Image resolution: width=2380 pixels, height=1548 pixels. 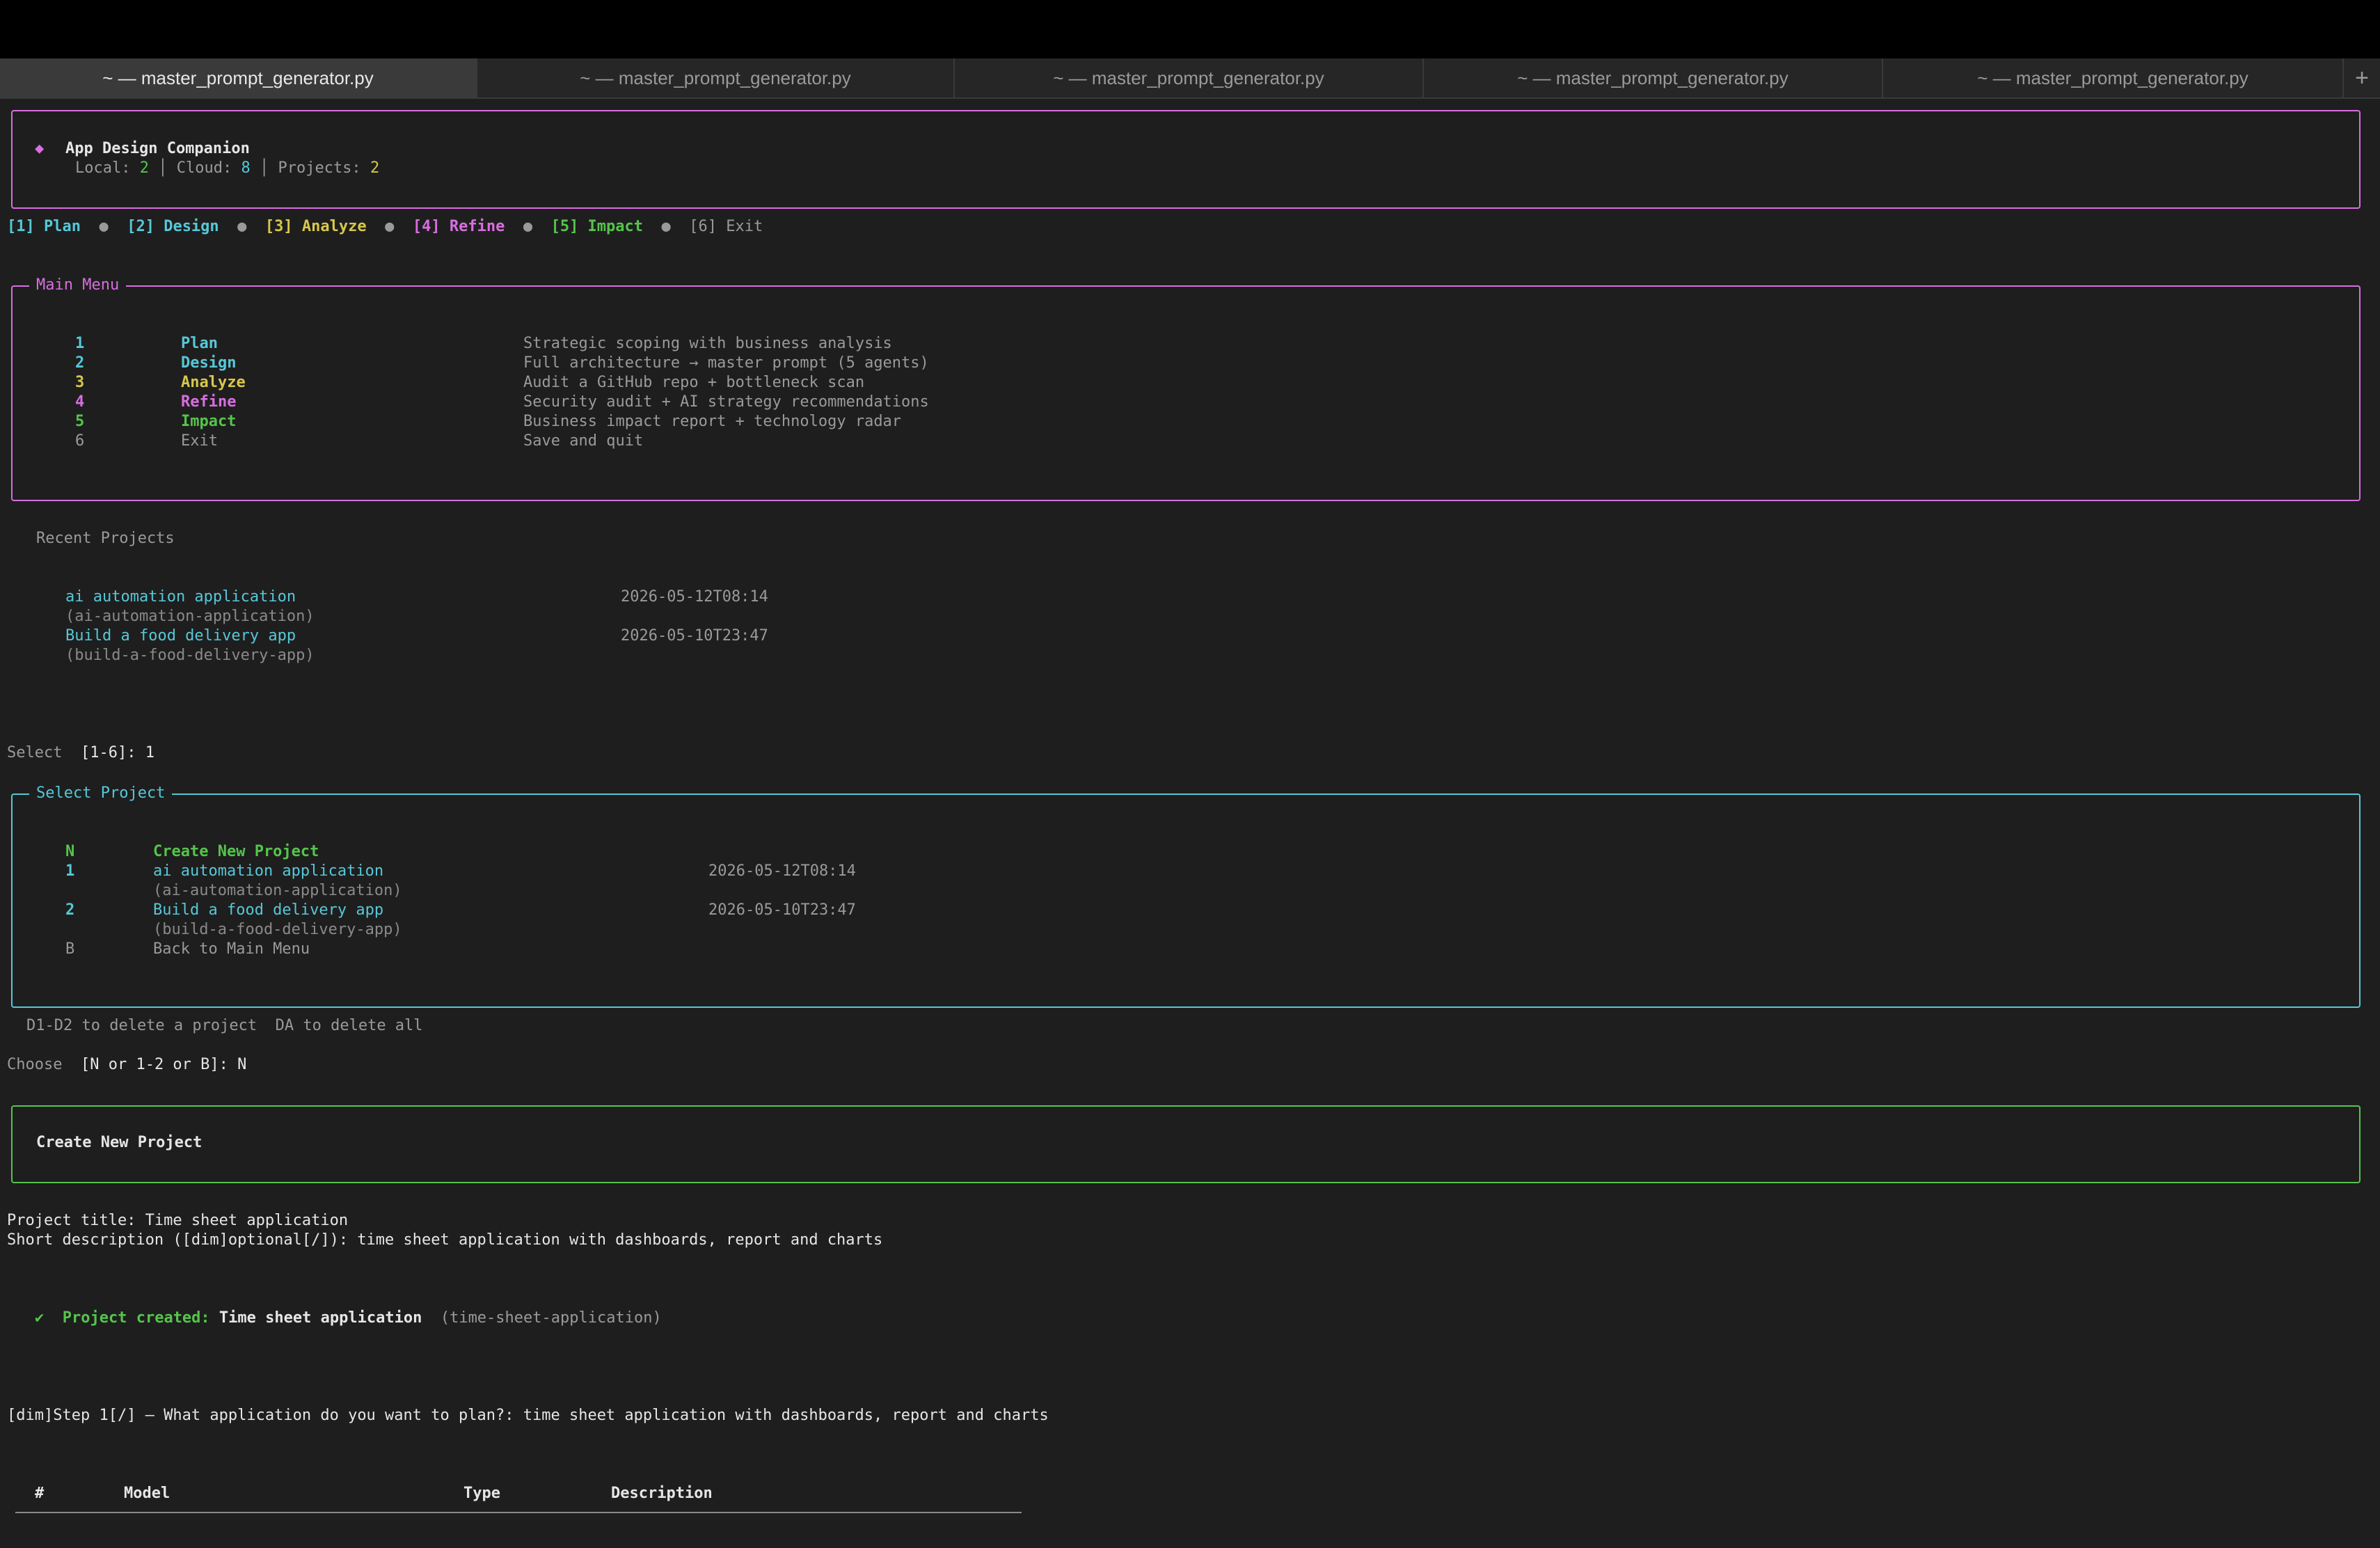 I want to click on recent-project-slug: (ai-automation-application), so click(x=190, y=616).